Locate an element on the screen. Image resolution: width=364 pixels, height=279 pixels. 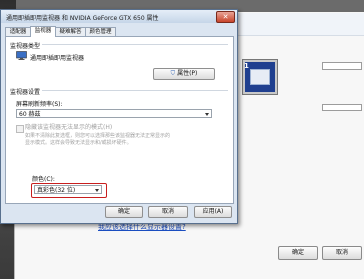
monitor-settings-heading: 监视器设置 is located at coordinates (25, 92).